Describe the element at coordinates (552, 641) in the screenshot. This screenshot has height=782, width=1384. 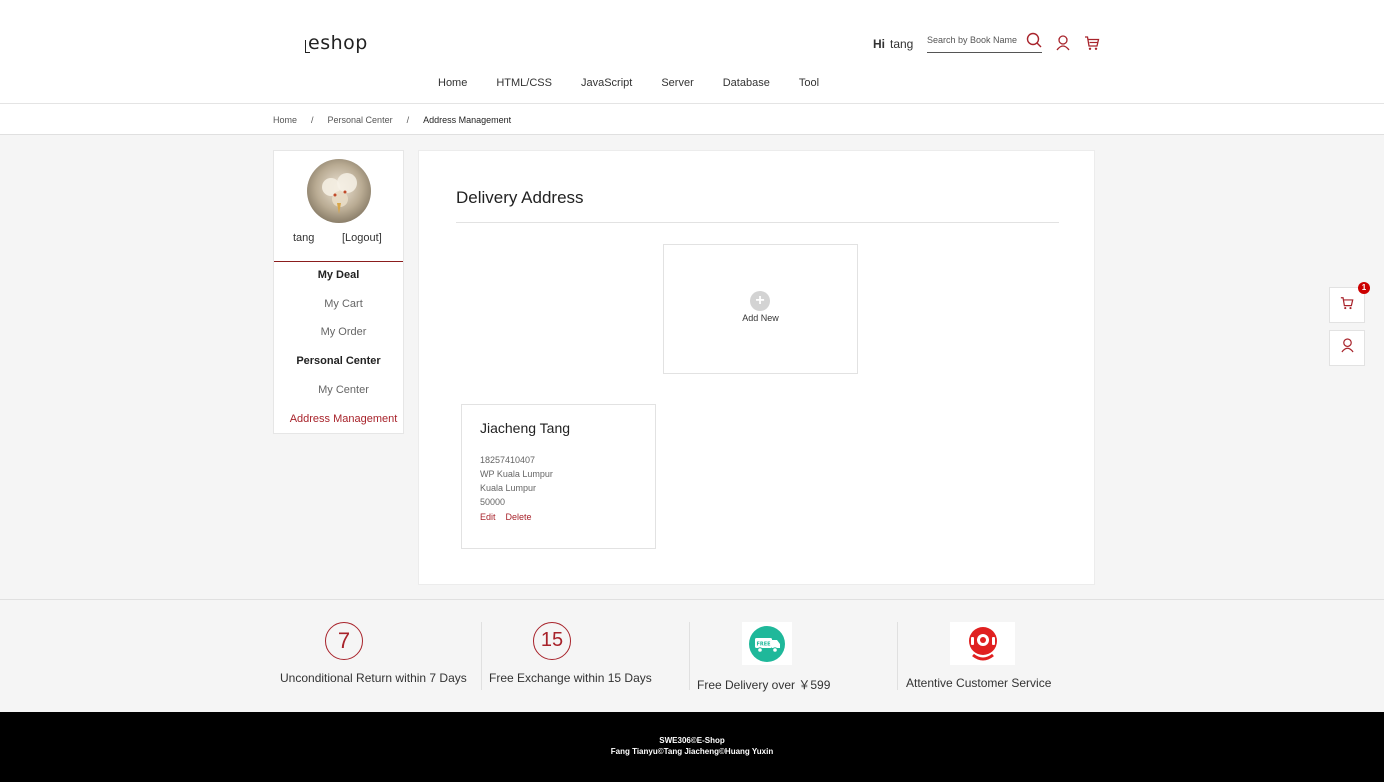
I see `fifteen-days-icon: 15` at that location.